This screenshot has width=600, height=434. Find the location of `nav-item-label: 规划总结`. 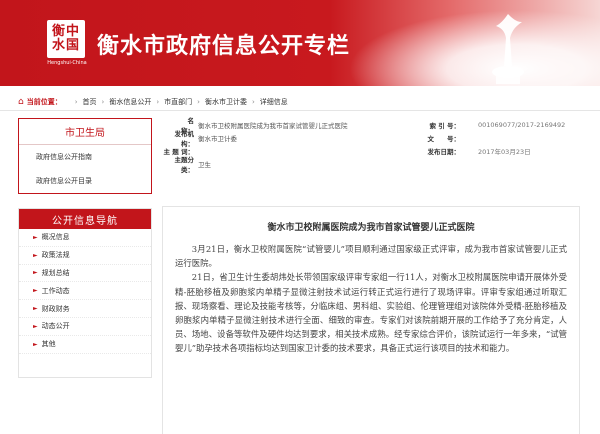

nav-item-label: 规划总结 is located at coordinates (55, 272).